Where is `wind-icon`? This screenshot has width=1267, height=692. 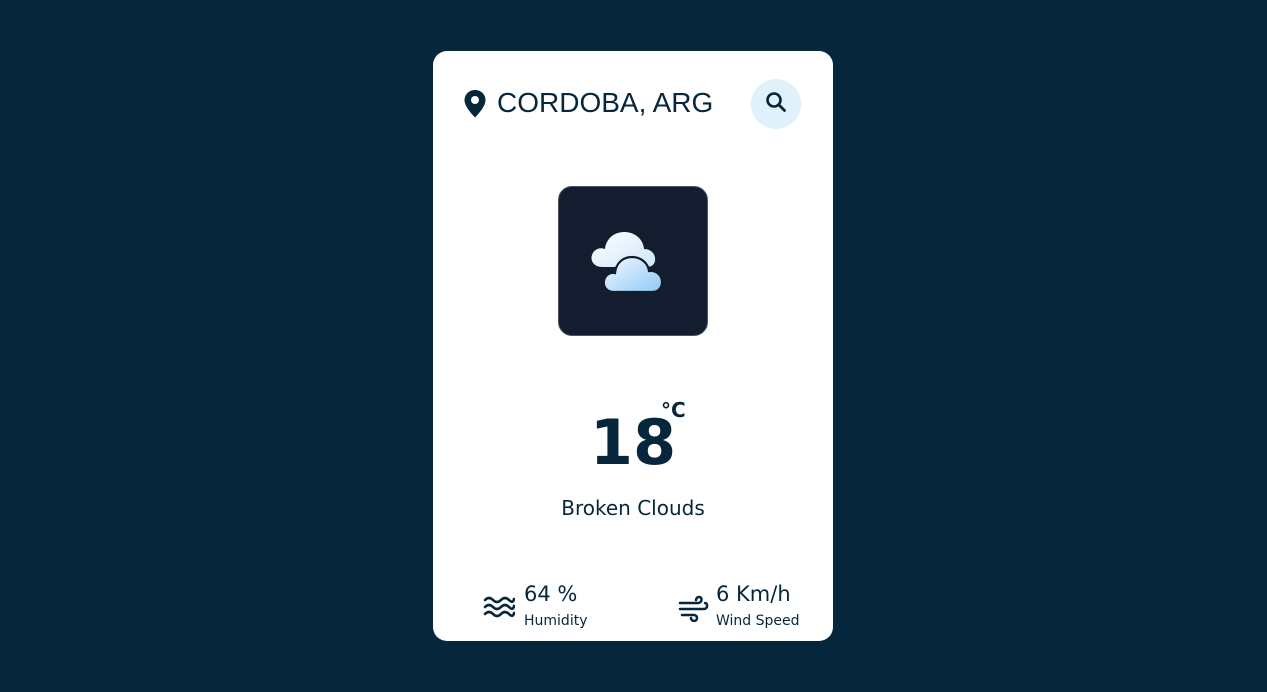
wind-icon is located at coordinates (694, 608).